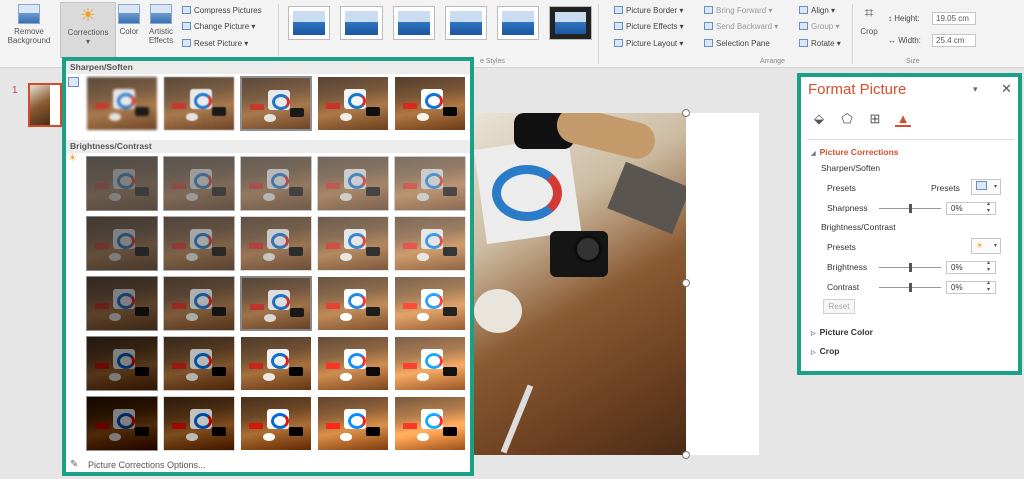 The height and width of the screenshot is (479, 1024). What do you see at coordinates (890, 18) in the screenshot?
I see `height-icon: ↕` at bounding box center [890, 18].